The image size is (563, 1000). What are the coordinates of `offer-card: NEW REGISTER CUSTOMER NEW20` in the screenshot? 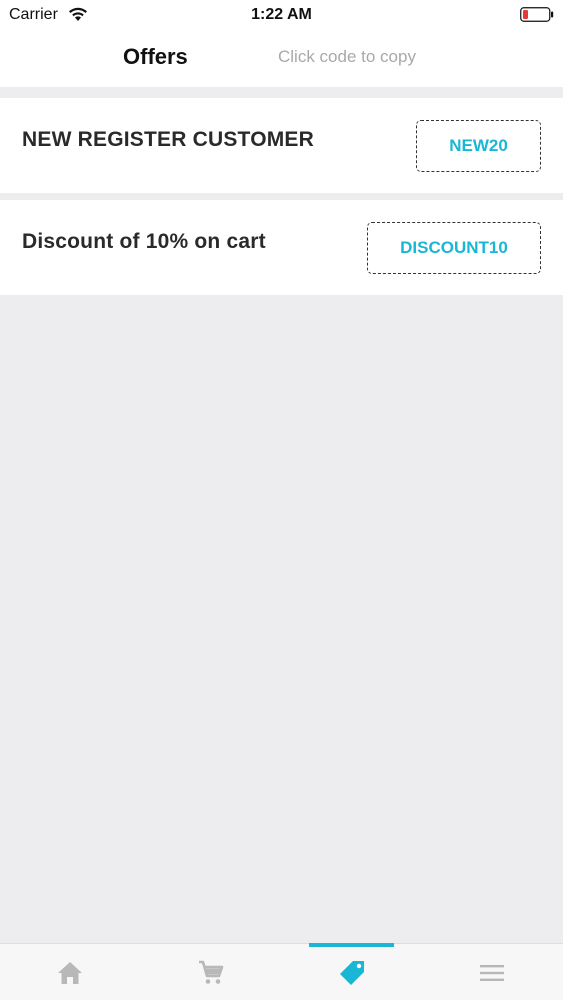 It's located at (281, 145).